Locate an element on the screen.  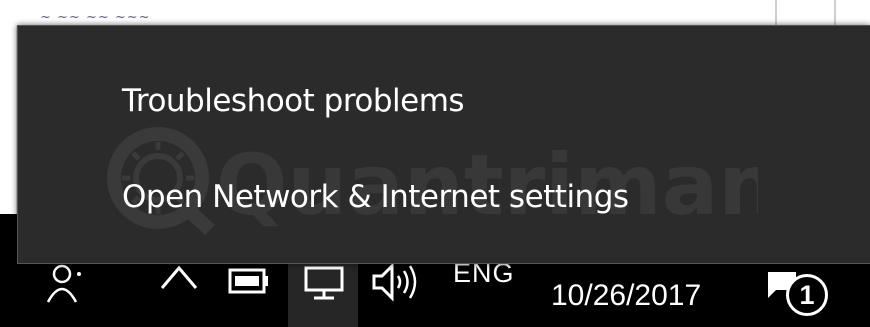
battery-icon is located at coordinates (248, 280).